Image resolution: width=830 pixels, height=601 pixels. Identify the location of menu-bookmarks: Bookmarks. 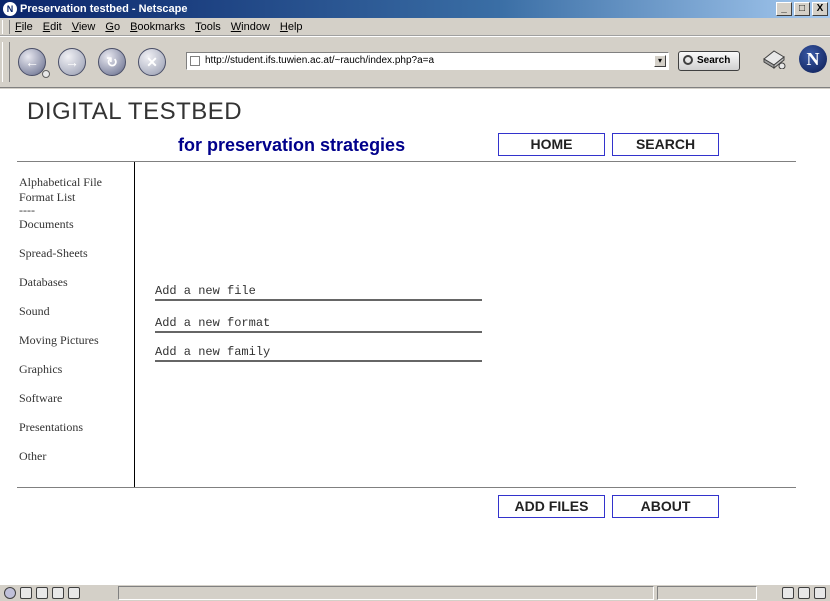
(157, 27).